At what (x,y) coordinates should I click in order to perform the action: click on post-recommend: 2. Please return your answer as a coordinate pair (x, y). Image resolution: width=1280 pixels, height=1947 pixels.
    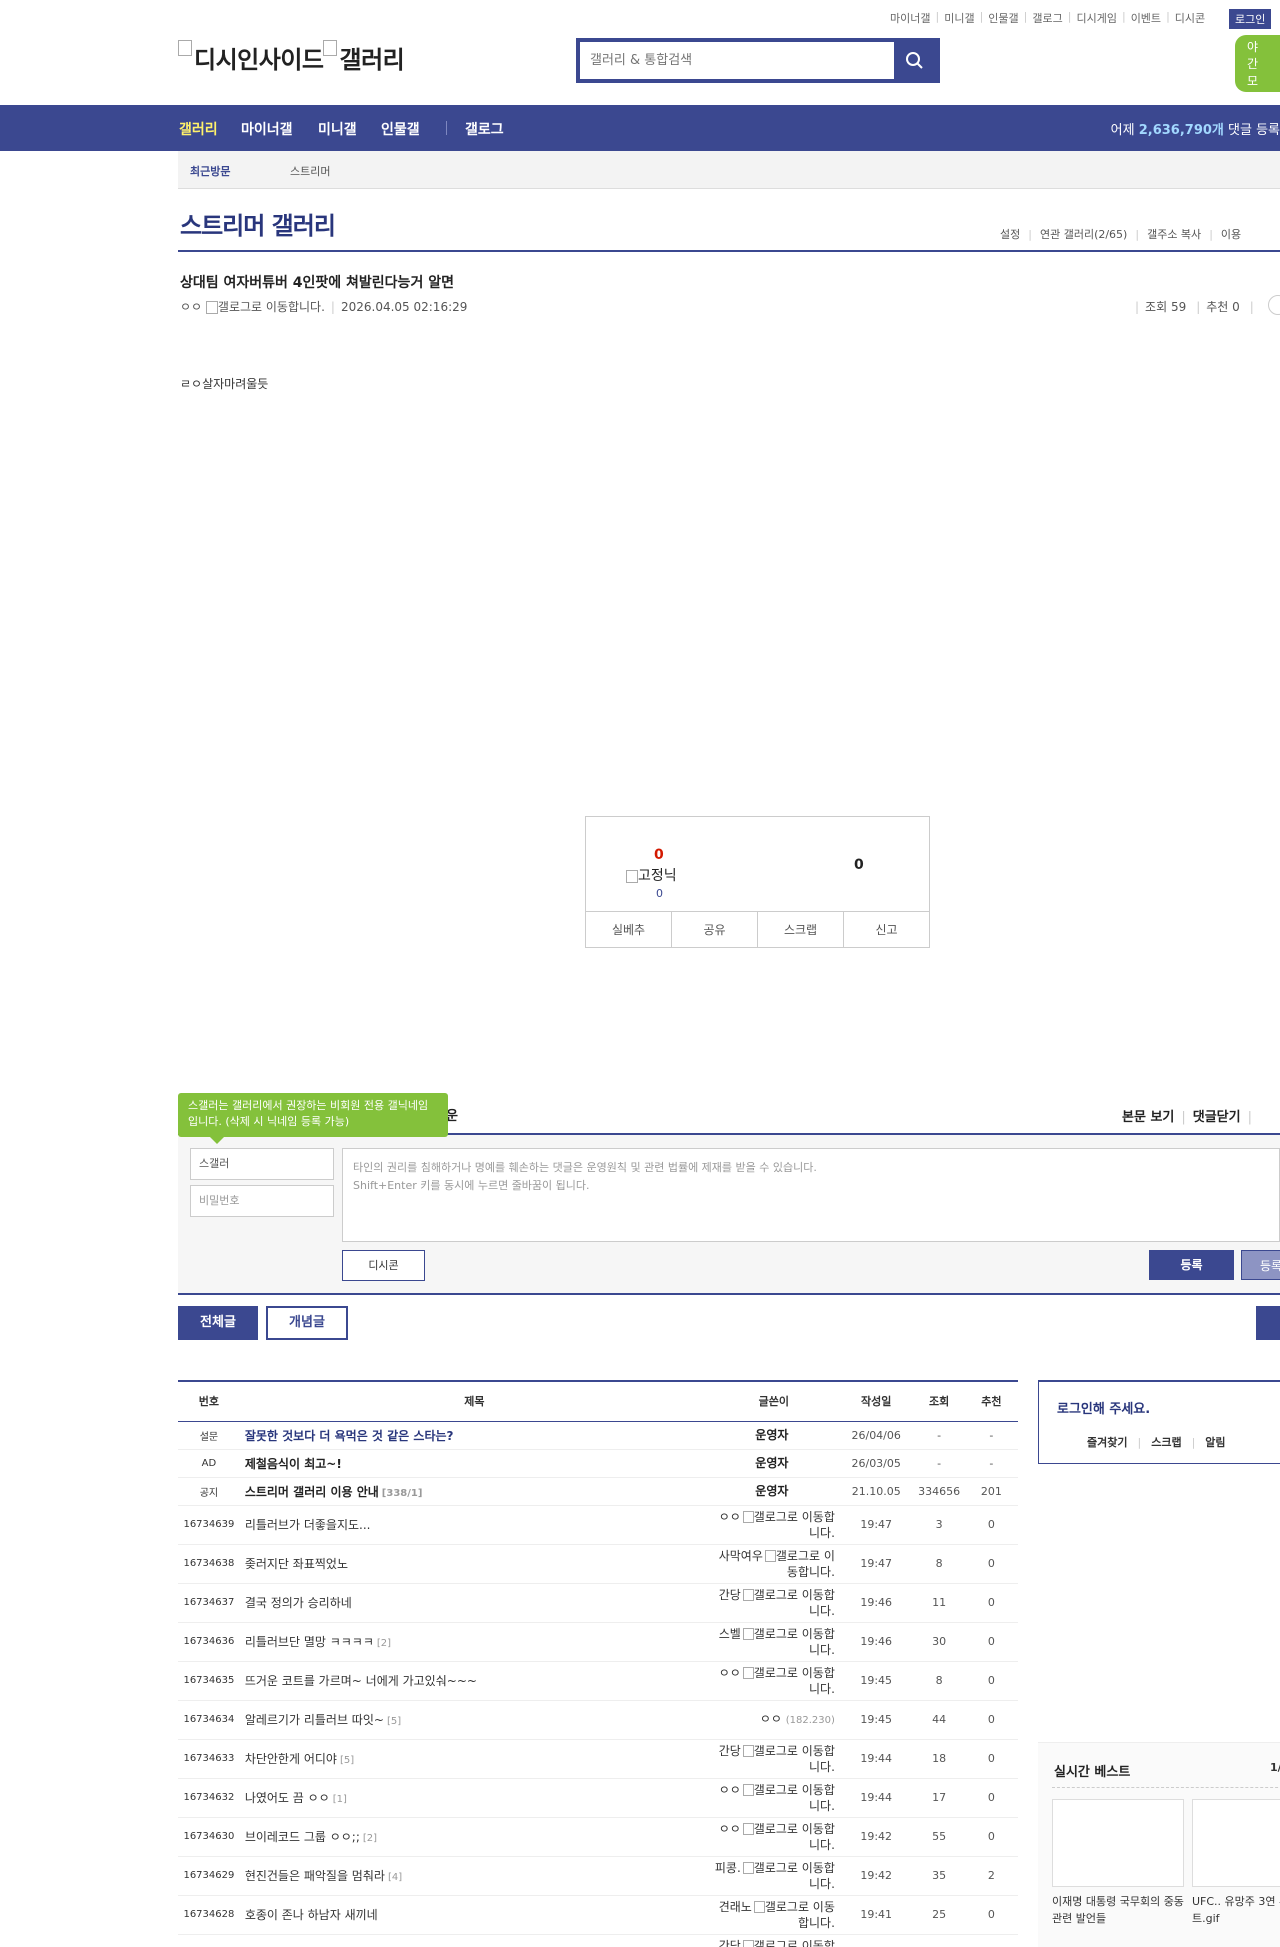
    Looking at the image, I should click on (991, 1876).